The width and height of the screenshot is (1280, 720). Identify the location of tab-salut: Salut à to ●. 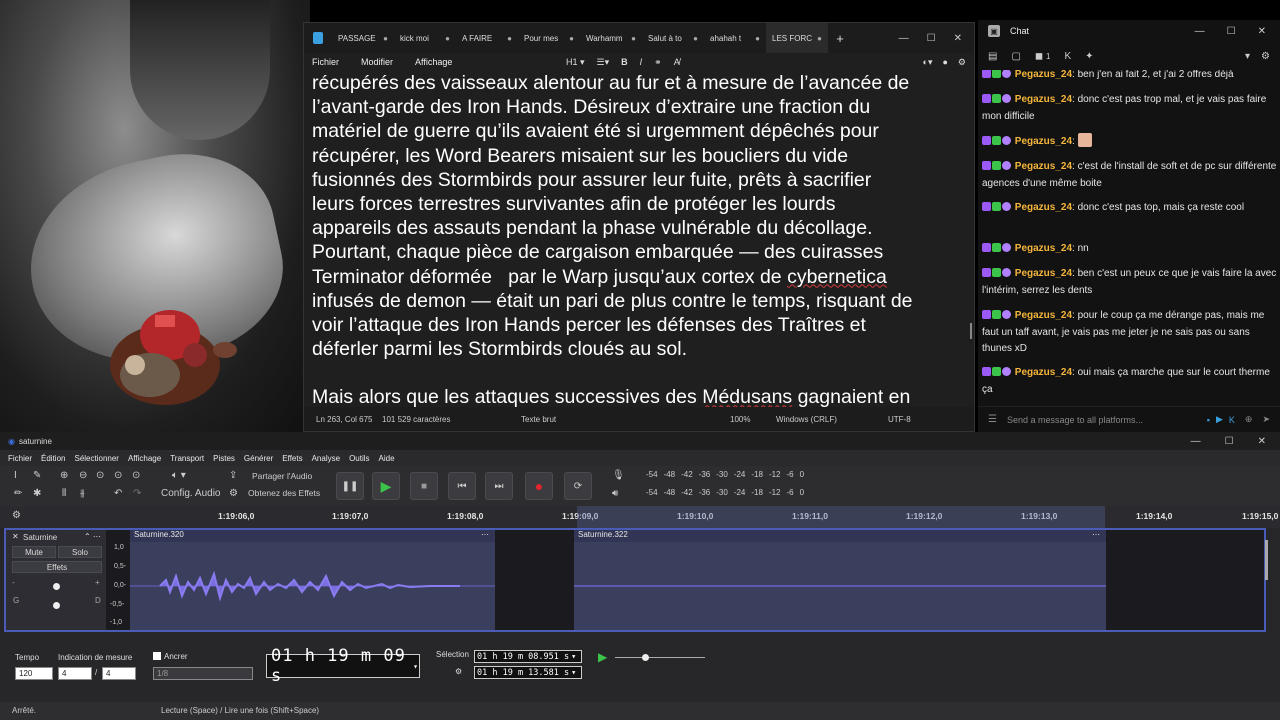
(673, 38).